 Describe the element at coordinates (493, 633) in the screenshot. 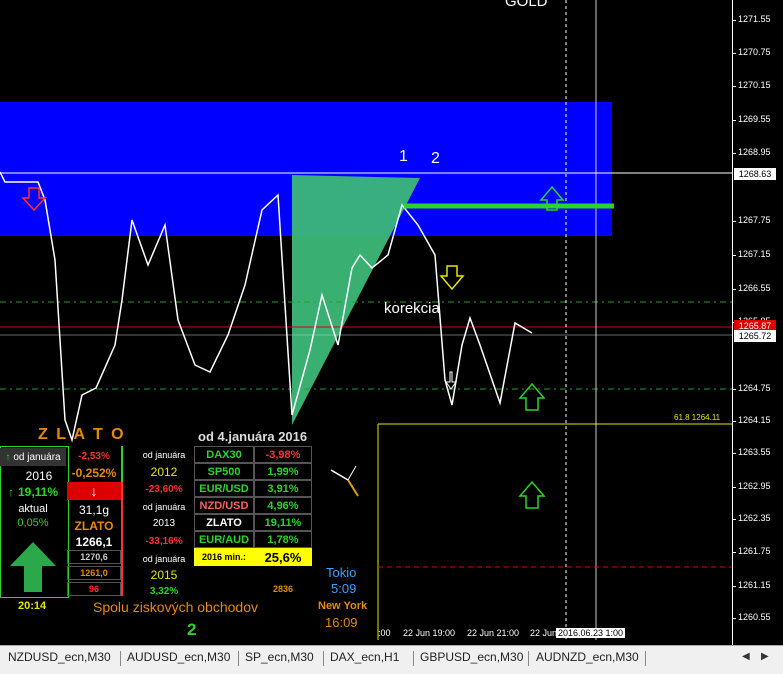

I see `time-label-2: 22 Jun 21:00` at that location.